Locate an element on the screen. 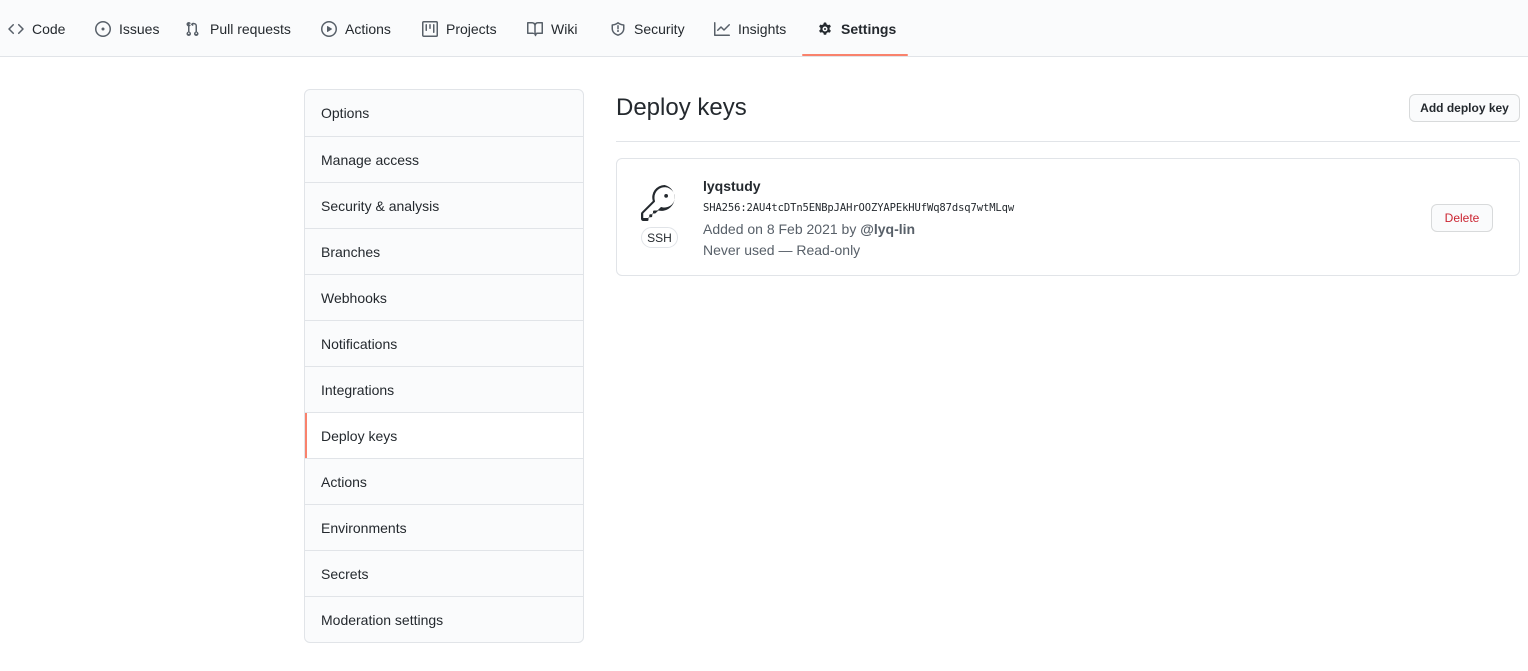  menu-item-label: Deploy keys is located at coordinates (359, 435).